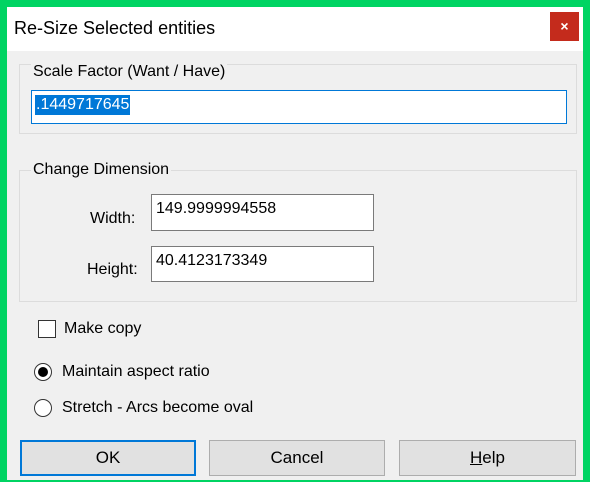 This screenshot has width=590, height=482. I want to click on help-button: Help, so click(487, 458).